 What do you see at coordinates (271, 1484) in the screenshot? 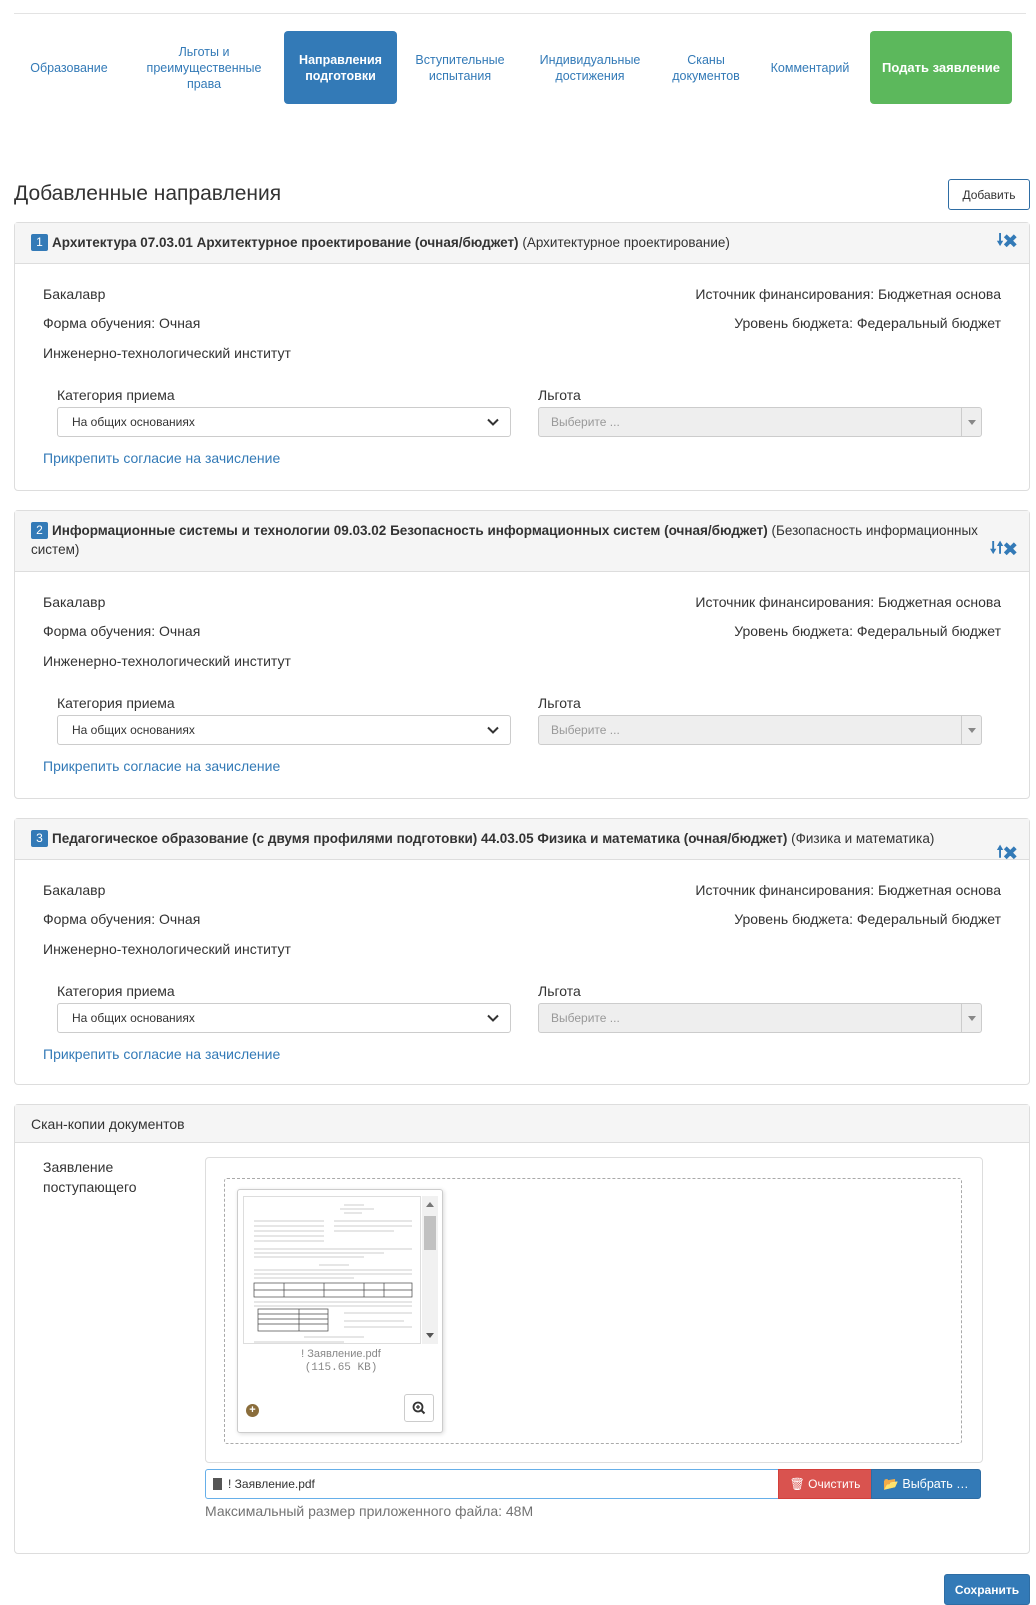
I see `file-input-value: ! Заявление.pdf` at bounding box center [271, 1484].